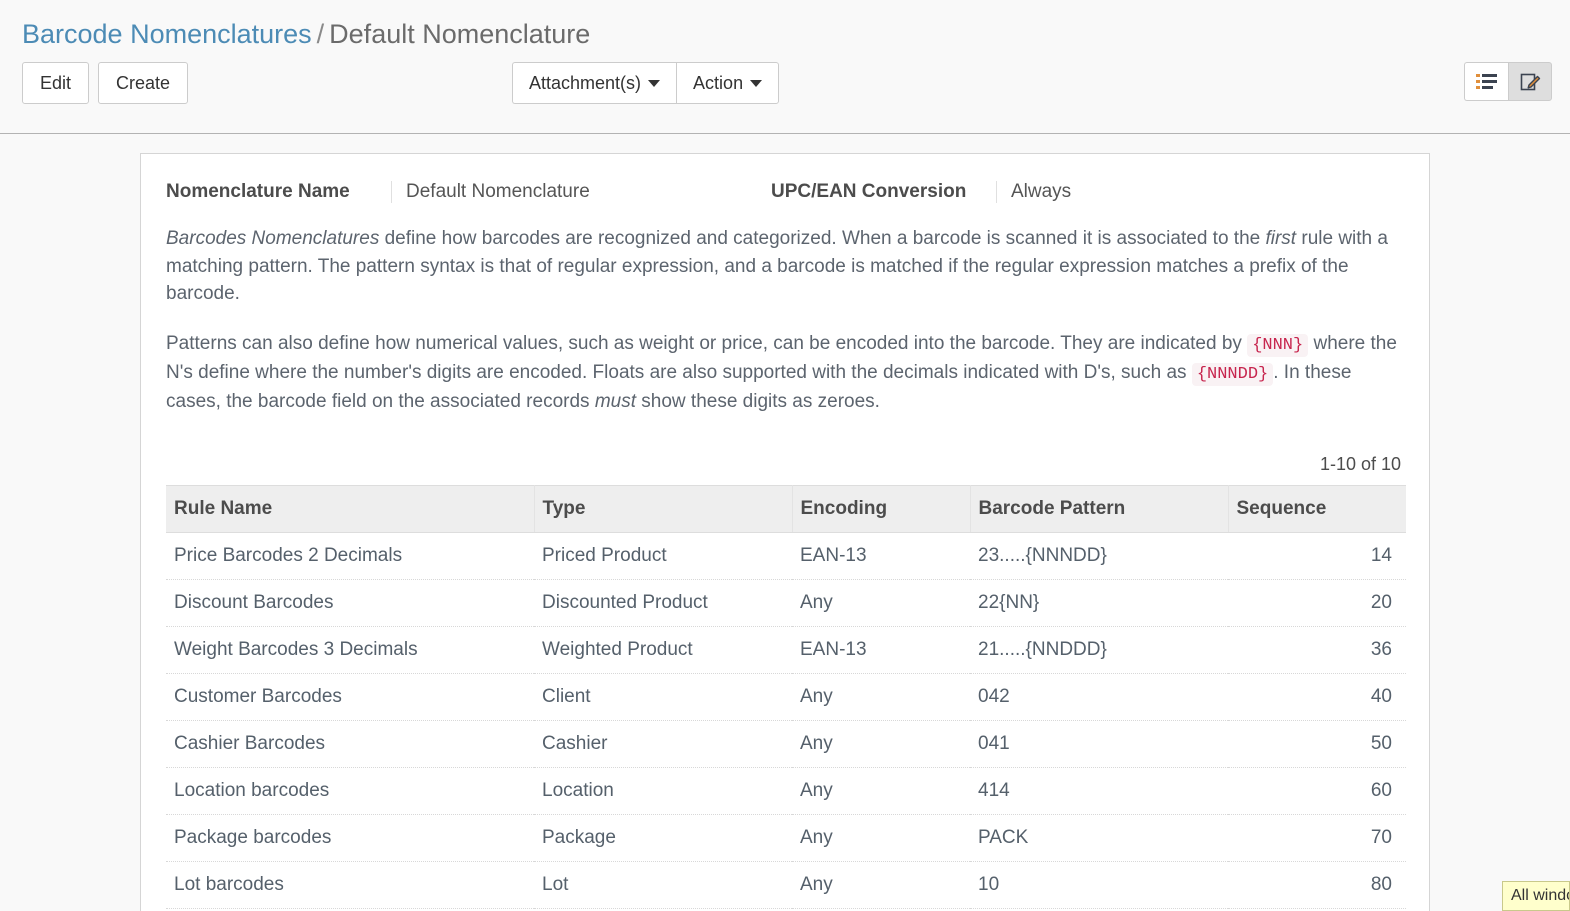 This screenshot has width=1570, height=911. I want to click on dropdown-button-group: Attachment(s) Action, so click(646, 83).